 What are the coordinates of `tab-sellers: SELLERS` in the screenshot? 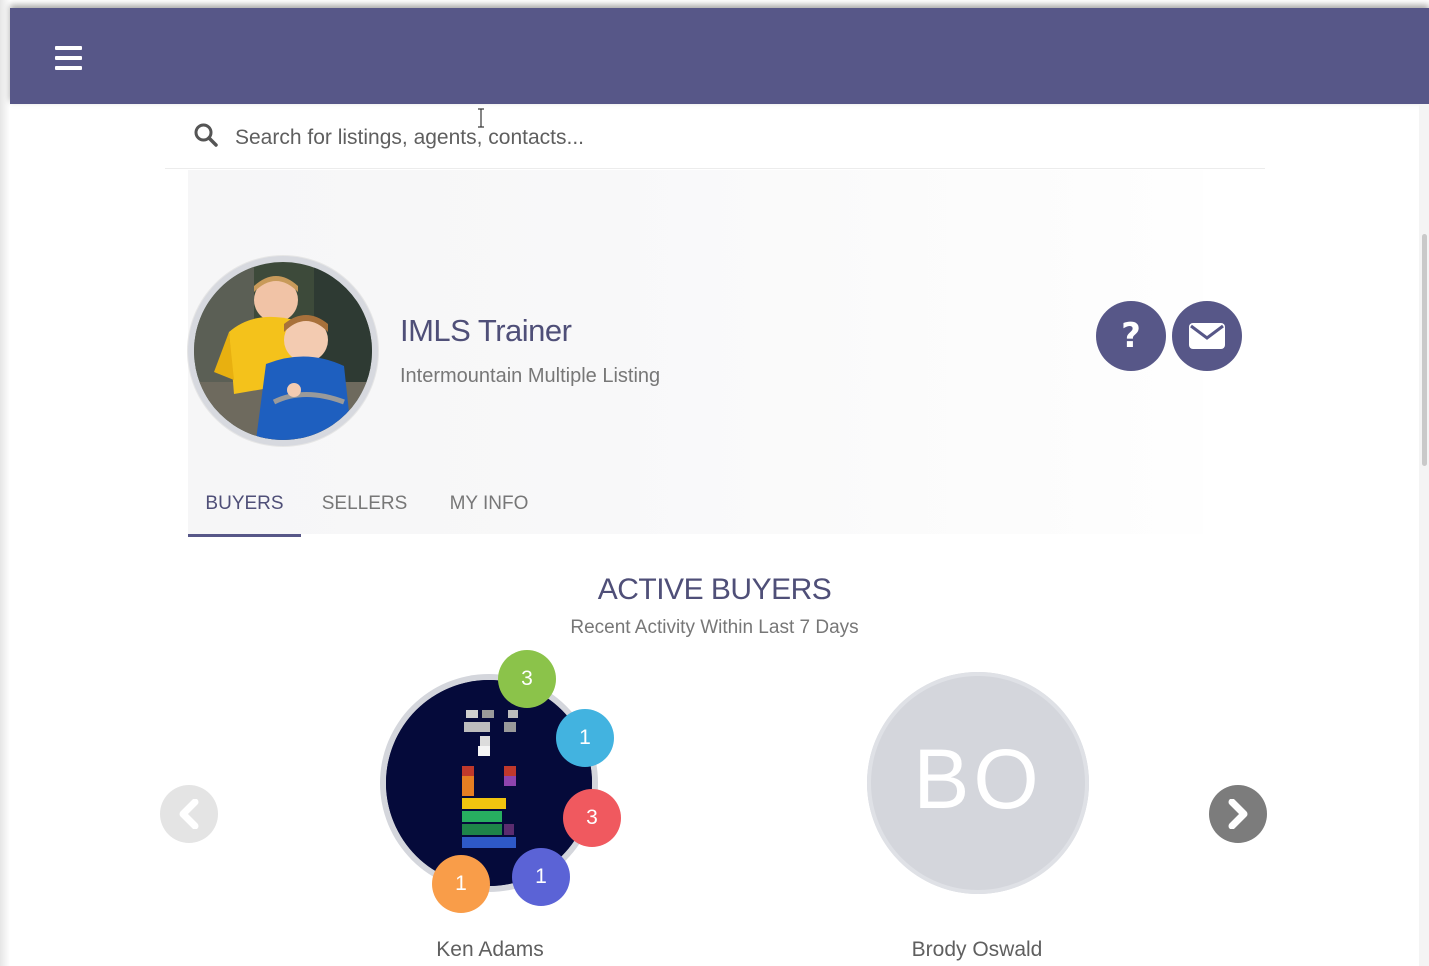 It's located at (364, 506).